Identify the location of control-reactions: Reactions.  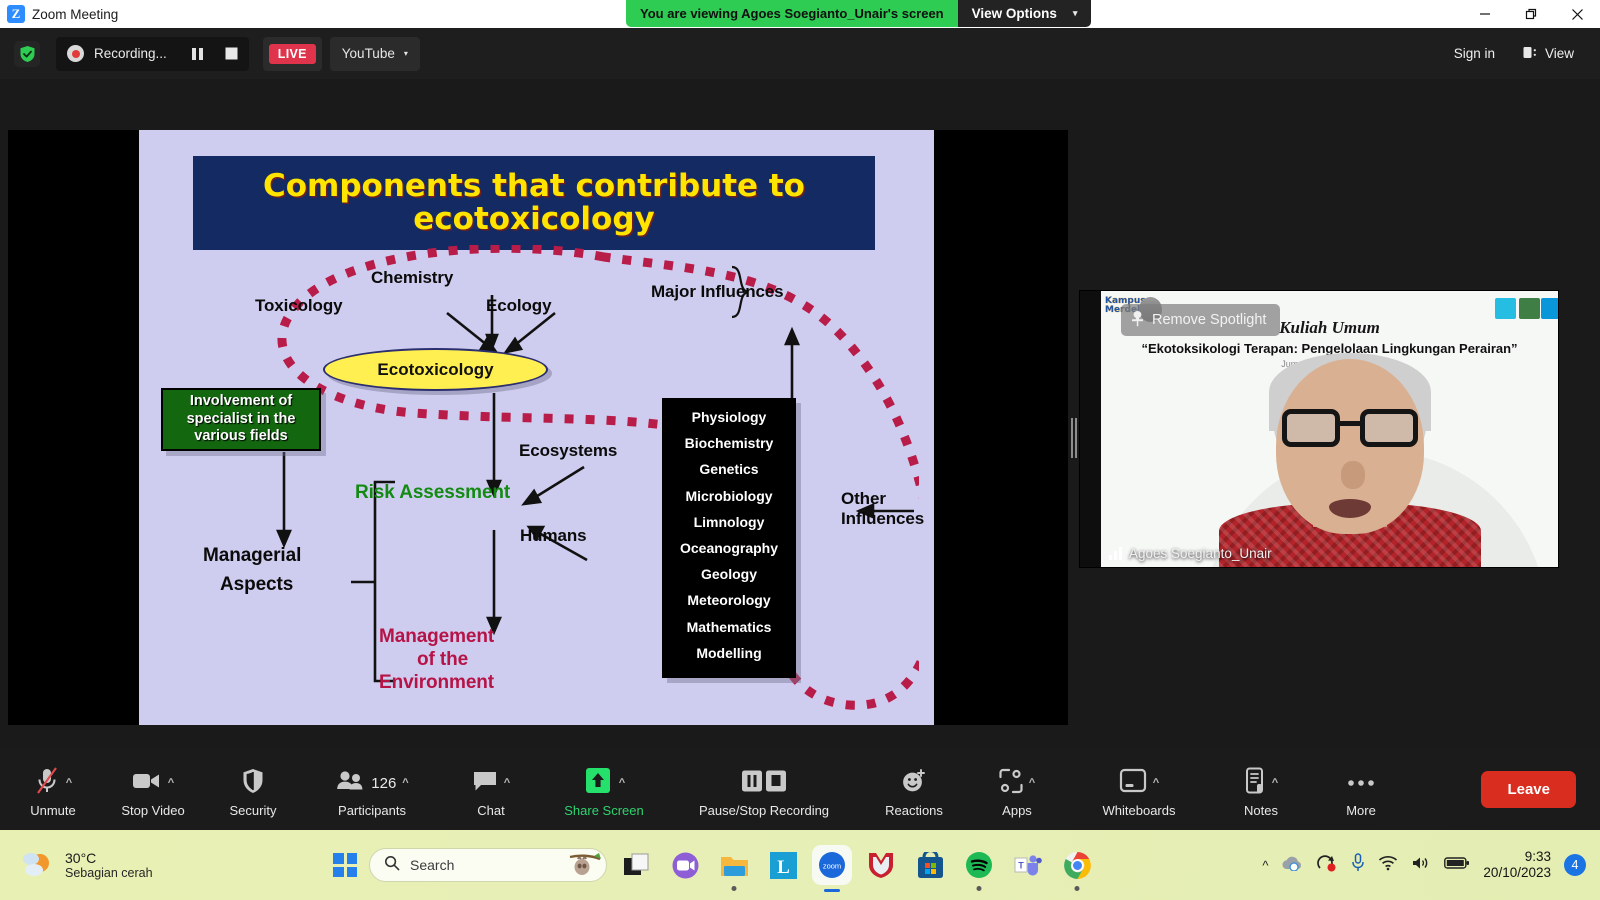
(914, 789).